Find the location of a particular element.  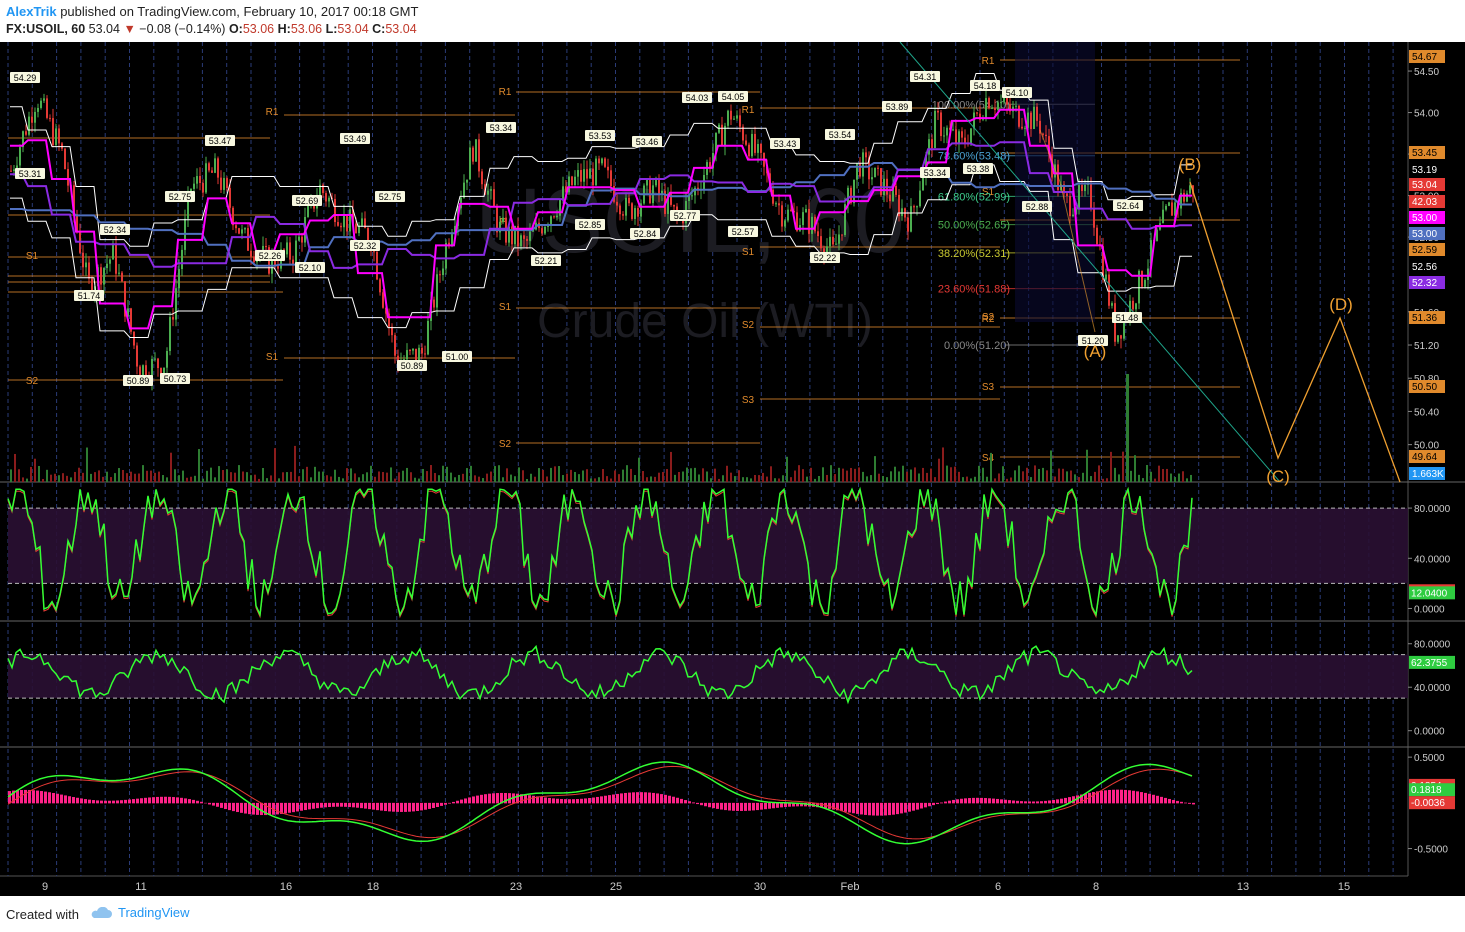

time-label: 15 is located at coordinates (1344, 887).